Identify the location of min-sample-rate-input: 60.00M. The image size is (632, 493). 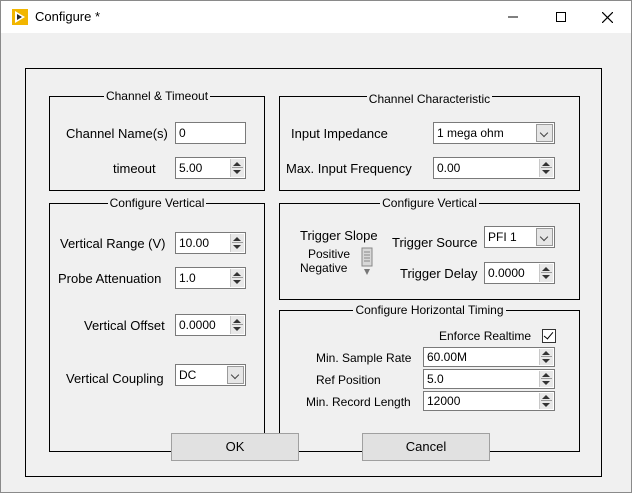
(489, 357).